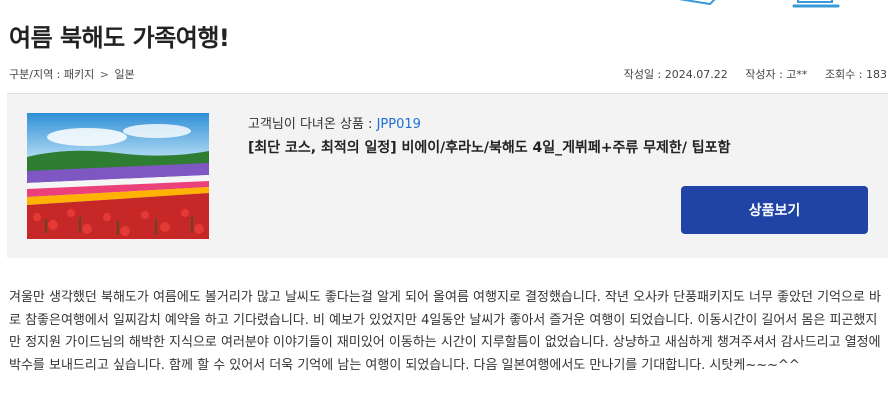 The image size is (891, 413). Describe the element at coordinates (119, 38) in the screenshot. I see `page-title: 여름 북해도 가족여행!` at that location.